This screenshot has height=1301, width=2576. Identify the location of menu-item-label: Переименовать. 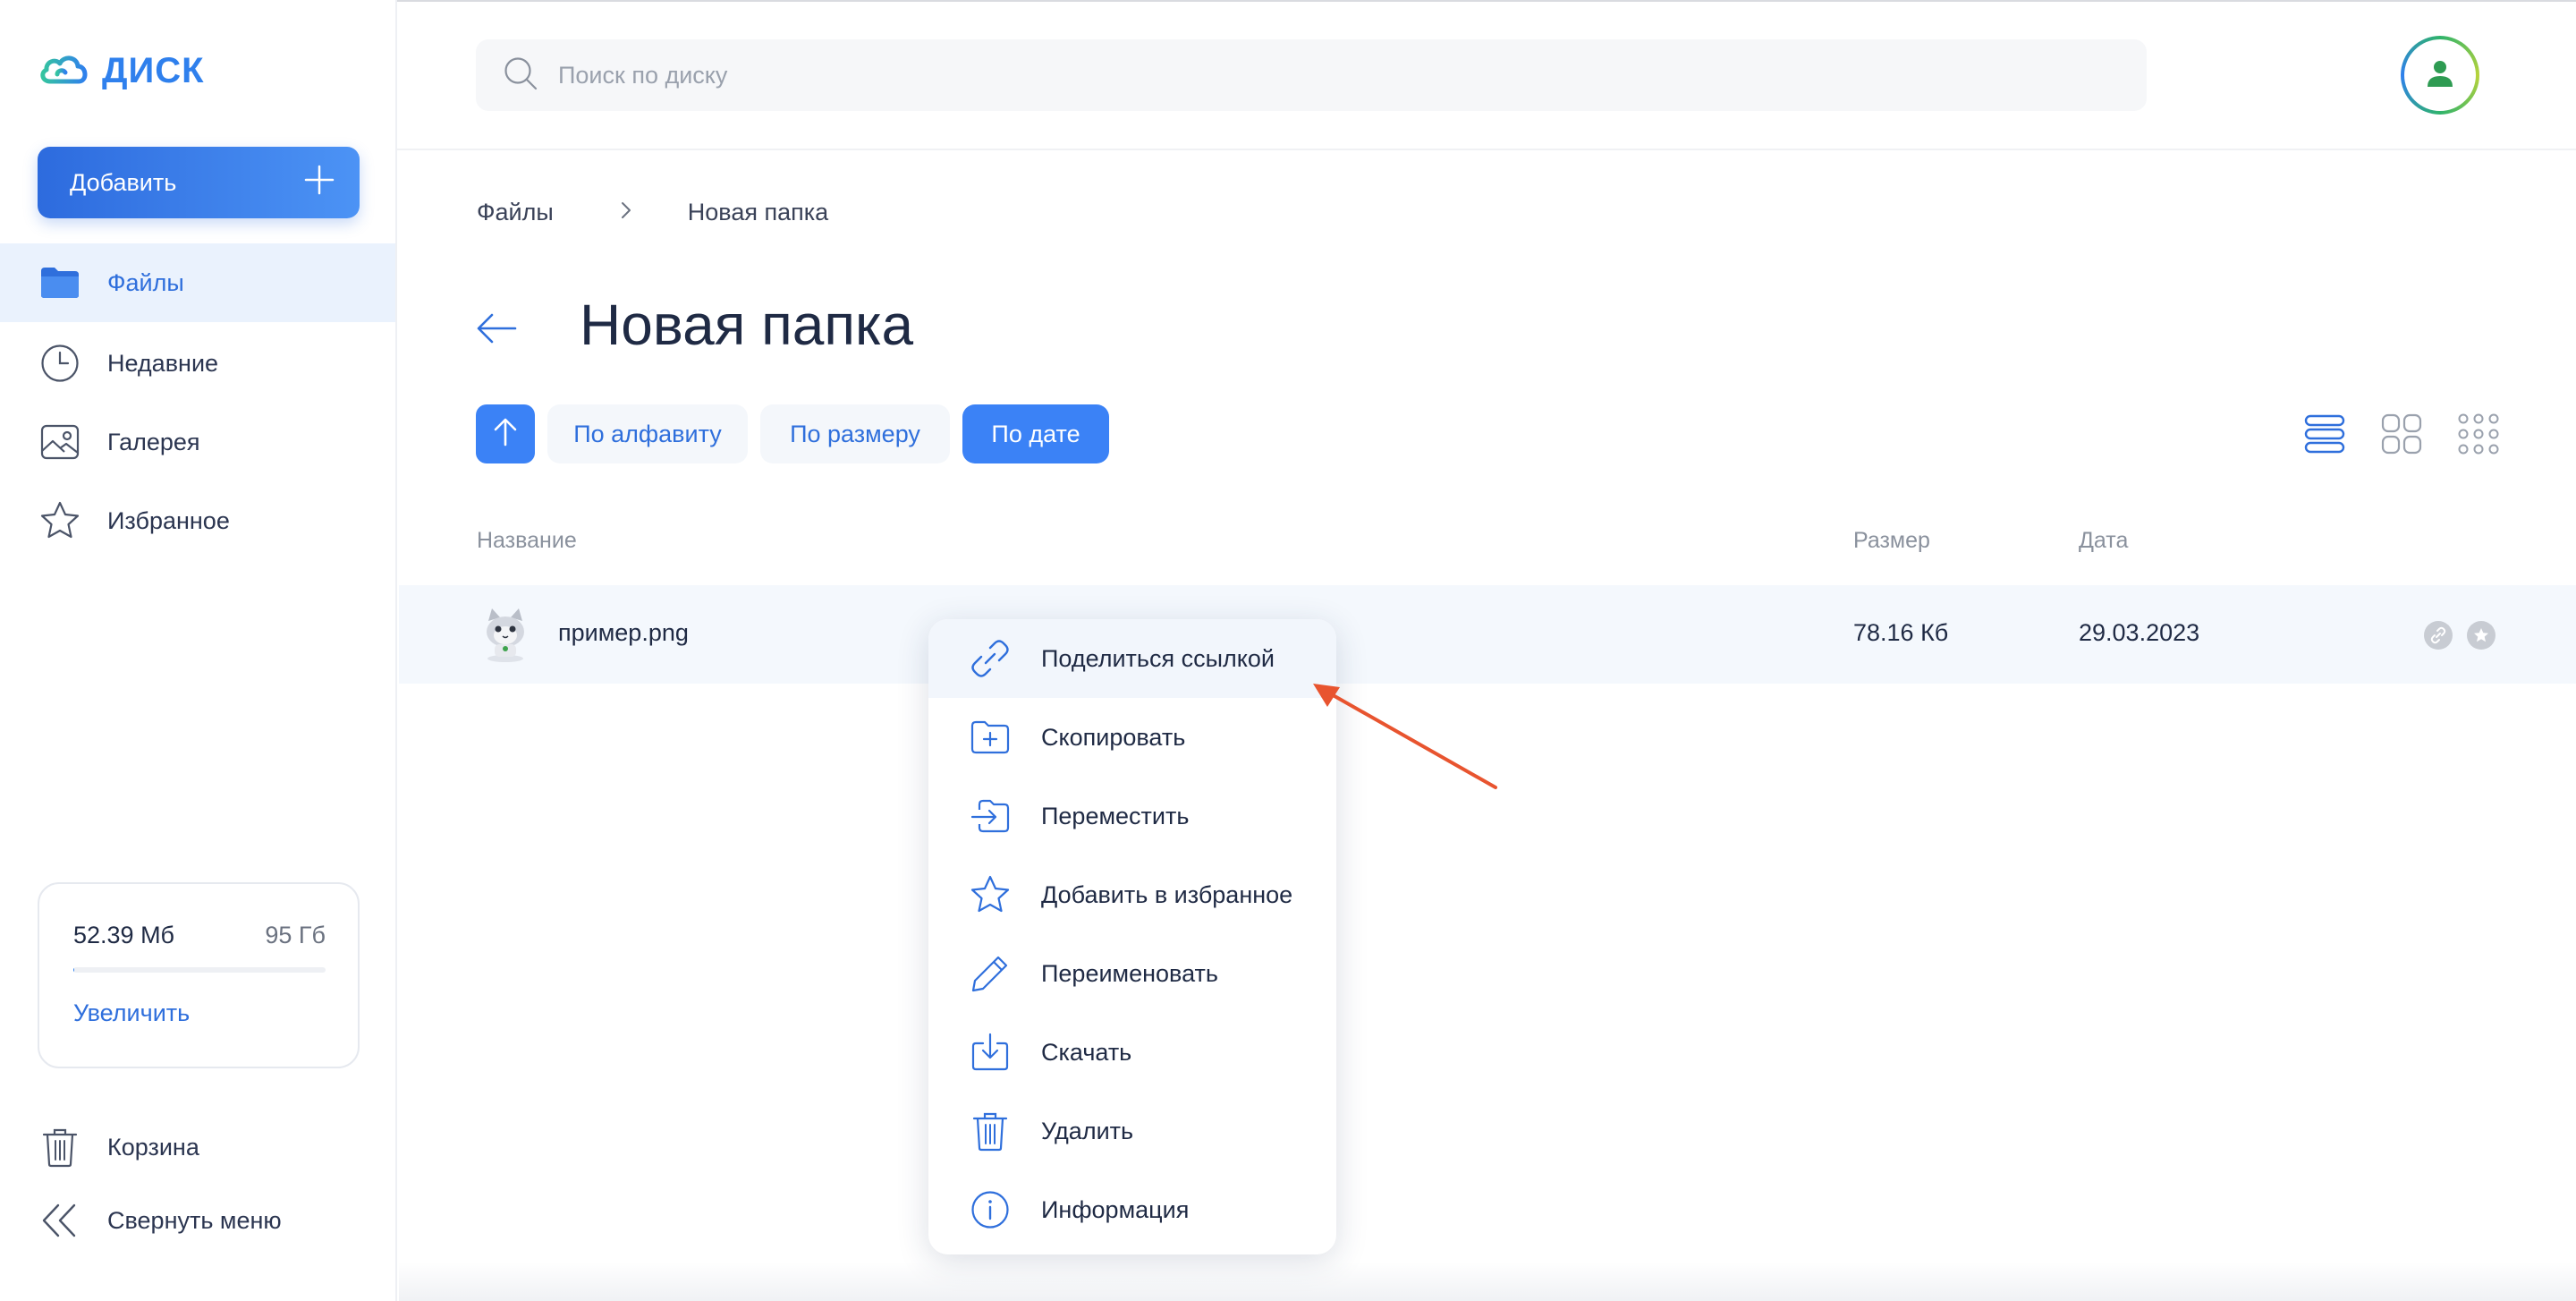
(1129, 973).